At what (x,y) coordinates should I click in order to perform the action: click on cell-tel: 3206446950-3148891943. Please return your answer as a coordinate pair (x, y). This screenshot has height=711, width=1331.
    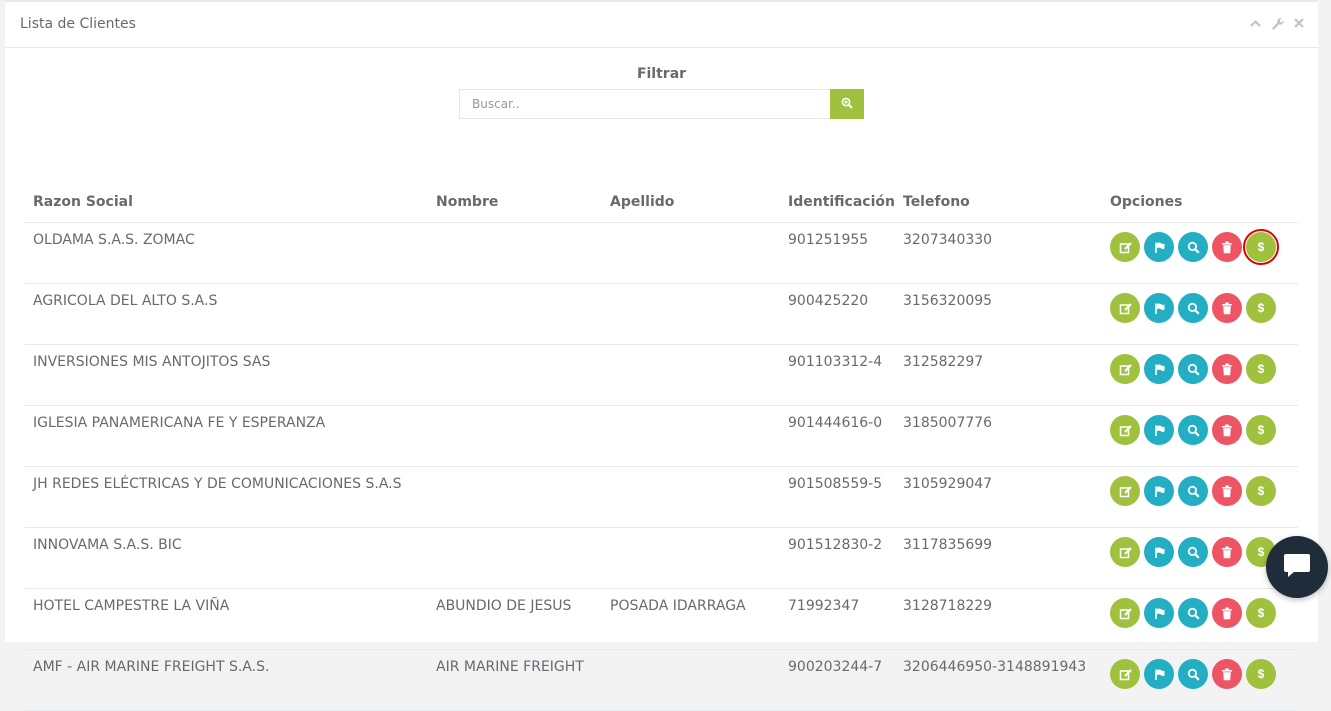
    Looking at the image, I should click on (998, 680).